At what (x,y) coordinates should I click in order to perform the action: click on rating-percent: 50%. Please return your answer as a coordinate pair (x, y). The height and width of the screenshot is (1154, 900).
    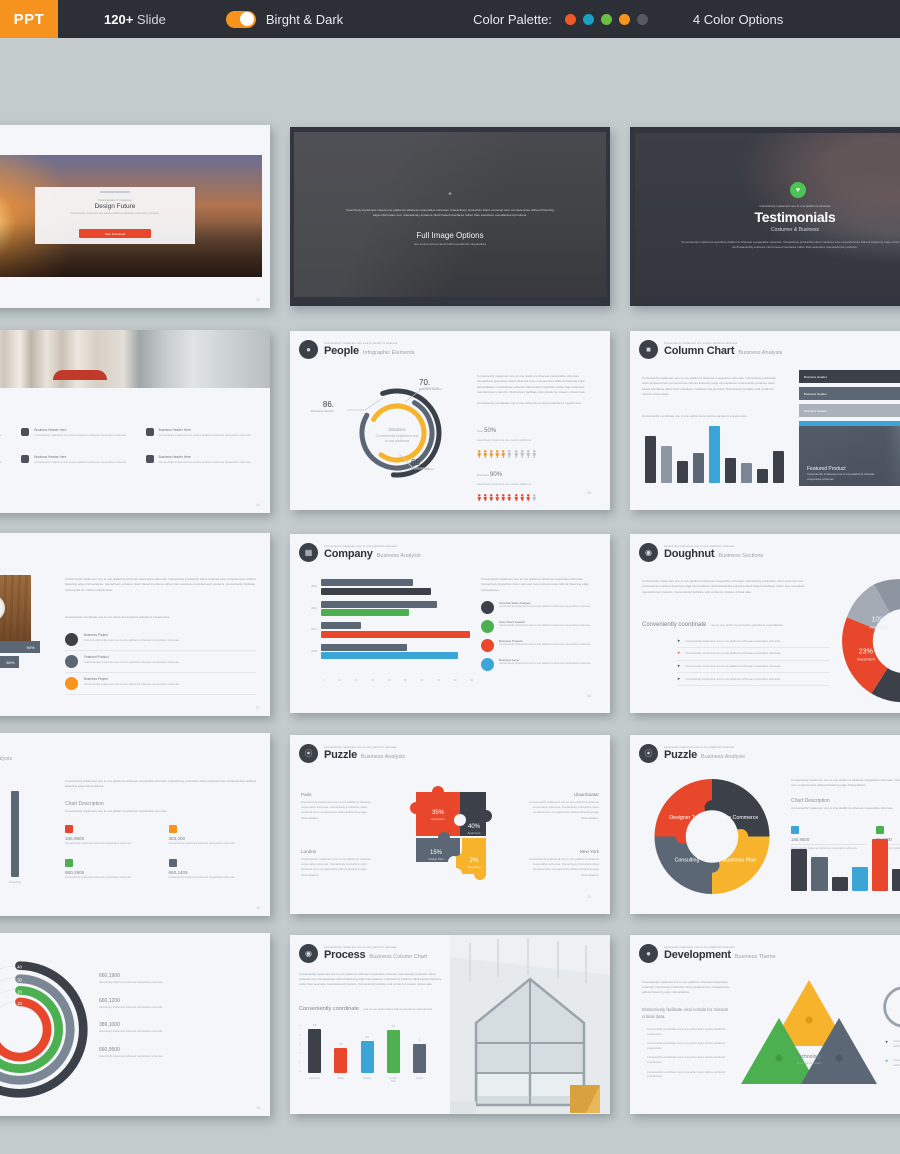
    Looking at the image, I should click on (490, 431).